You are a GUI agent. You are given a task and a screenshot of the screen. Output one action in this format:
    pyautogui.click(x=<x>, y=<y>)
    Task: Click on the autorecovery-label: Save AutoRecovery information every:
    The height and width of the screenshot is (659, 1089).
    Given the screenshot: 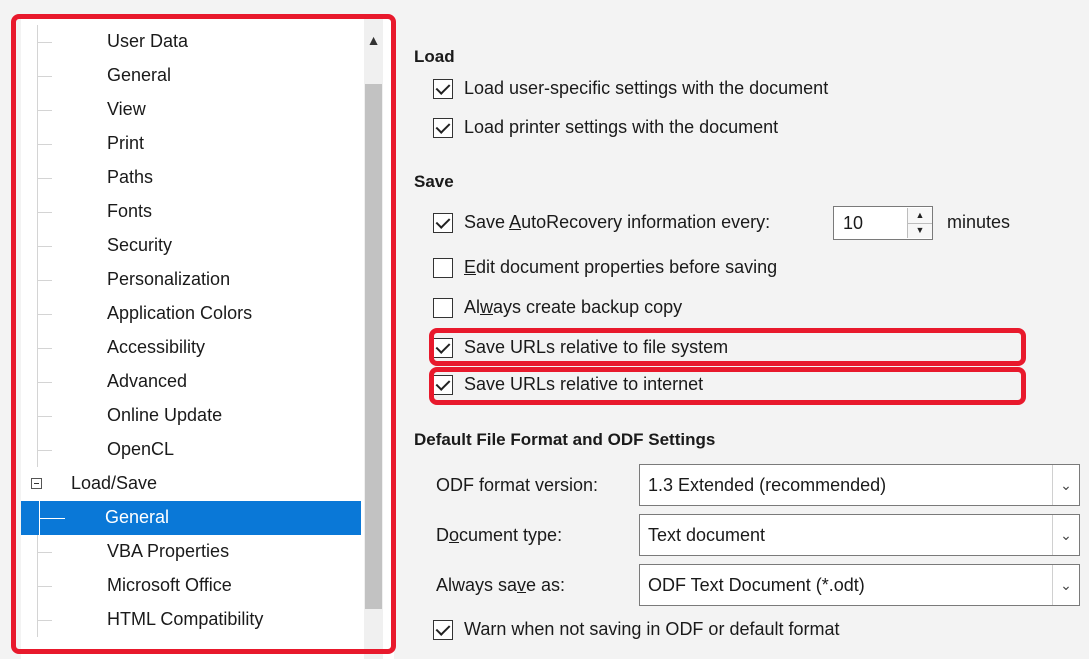 What is the action you would take?
    pyautogui.click(x=617, y=222)
    